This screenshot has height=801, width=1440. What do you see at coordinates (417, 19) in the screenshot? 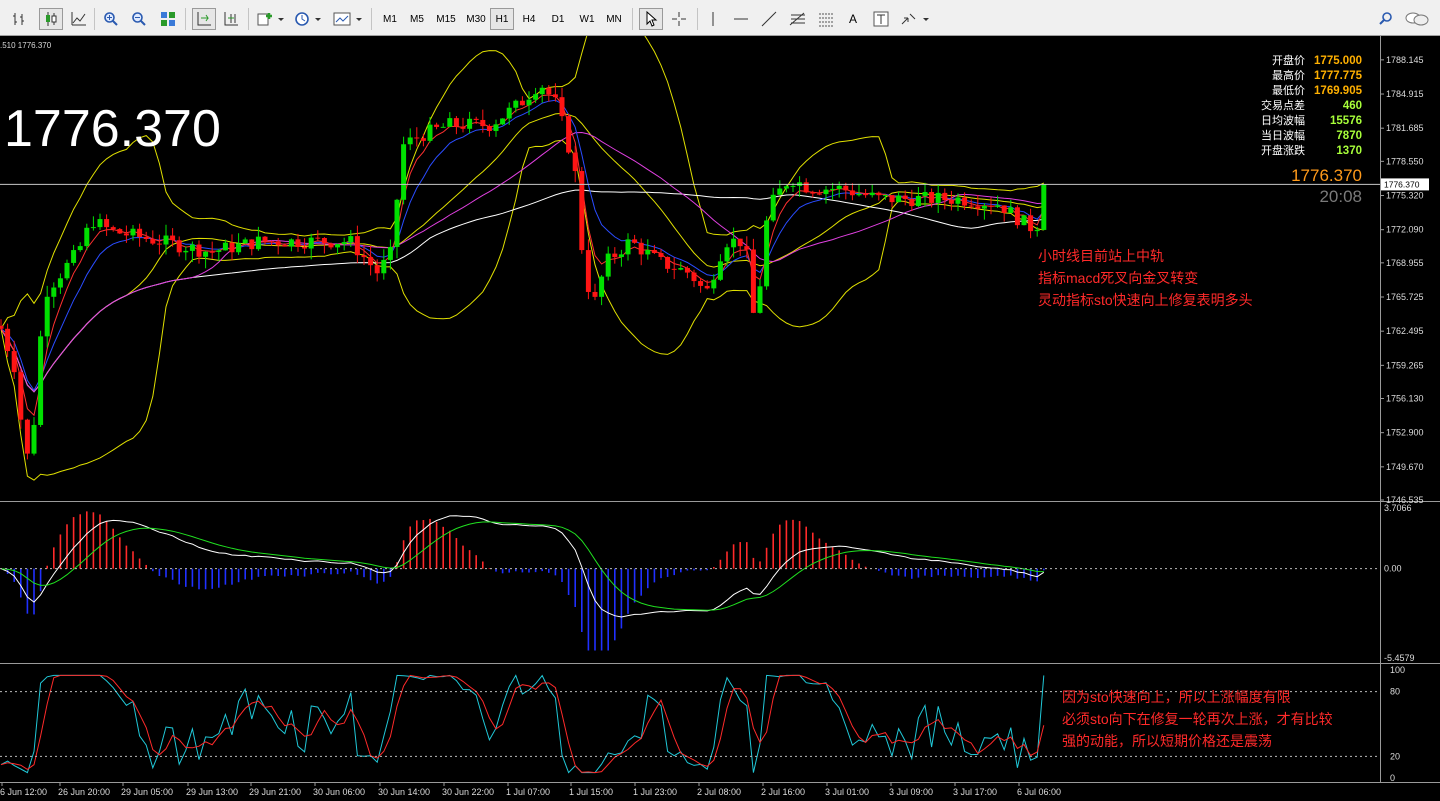
I see `timeframe-m5: M5` at bounding box center [417, 19].